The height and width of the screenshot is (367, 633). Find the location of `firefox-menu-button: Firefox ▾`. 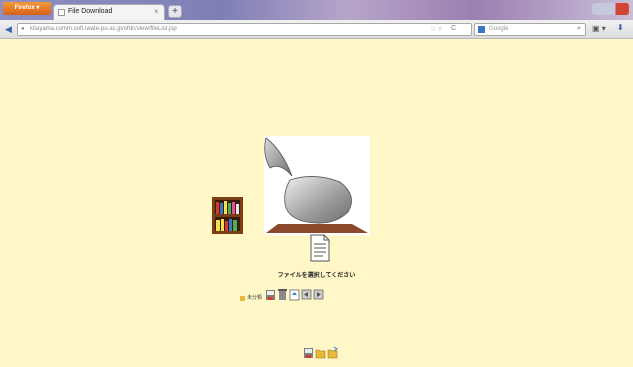

firefox-menu-button: Firefox ▾ is located at coordinates (27, 8).